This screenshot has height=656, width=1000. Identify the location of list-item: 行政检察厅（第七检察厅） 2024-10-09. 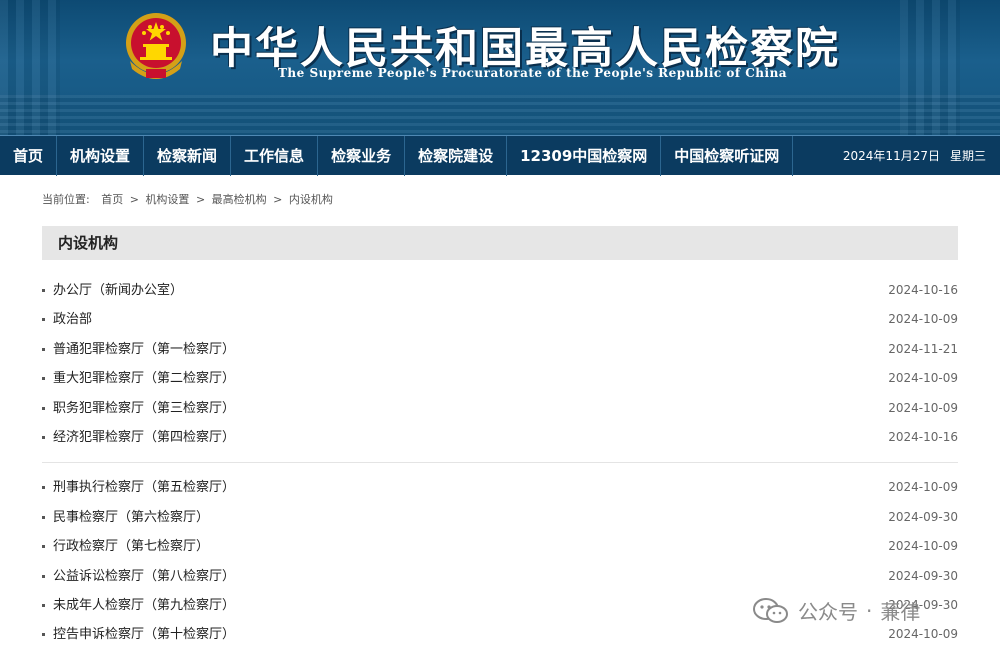
(500, 546).